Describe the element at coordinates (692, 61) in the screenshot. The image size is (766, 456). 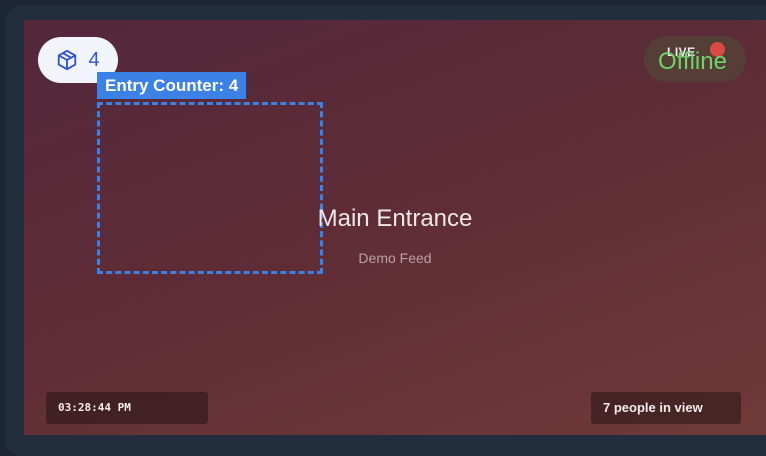
I see `connection-status: Offline` at that location.